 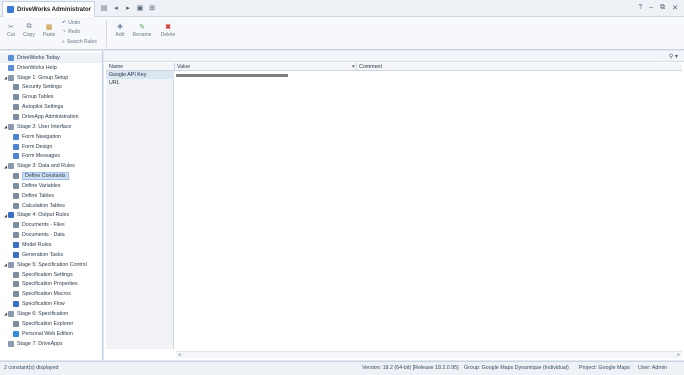 What do you see at coordinates (43, 205) in the screenshot?
I see `tree-item-label: Calculation Tables` at bounding box center [43, 205].